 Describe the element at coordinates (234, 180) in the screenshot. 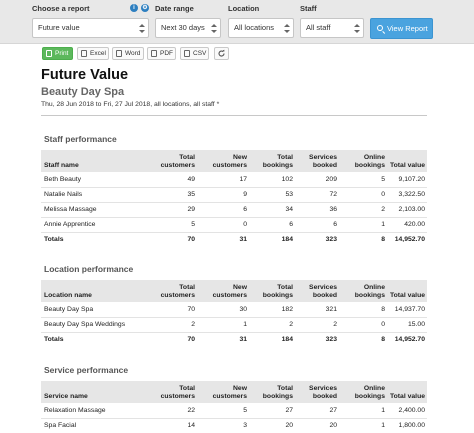

I see `table-row: Beth Beauty 49 17 102 209 5 9,107.20` at that location.